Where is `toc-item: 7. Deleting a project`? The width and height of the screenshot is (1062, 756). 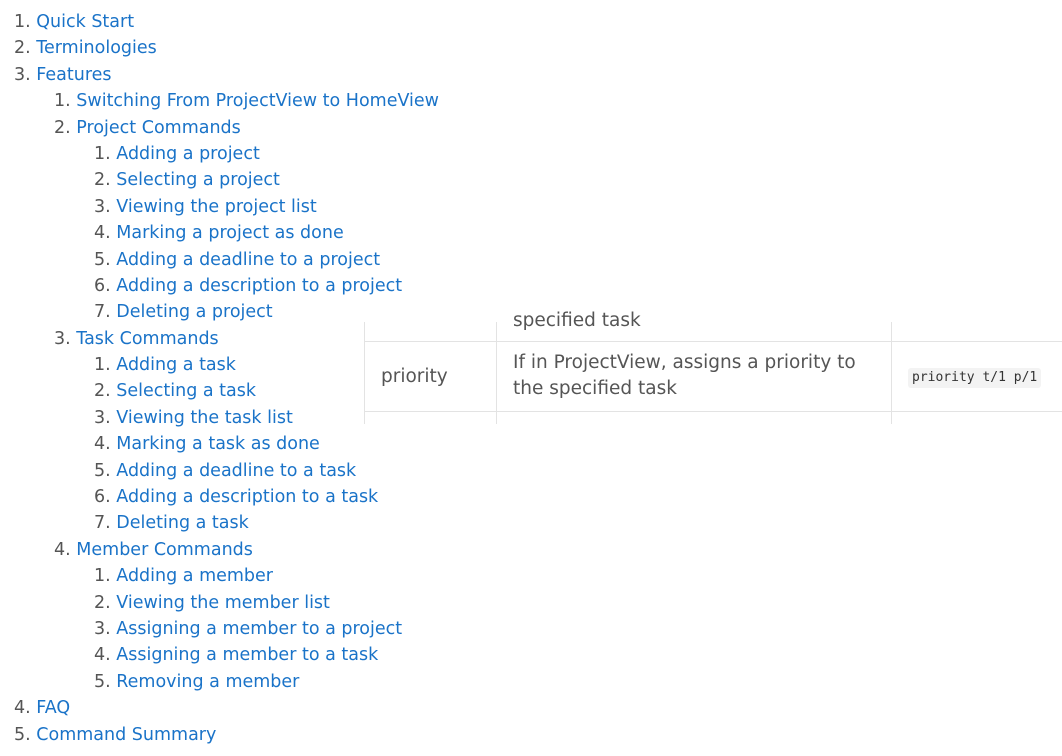 toc-item: 7. Deleting a project is located at coordinates (219, 312).